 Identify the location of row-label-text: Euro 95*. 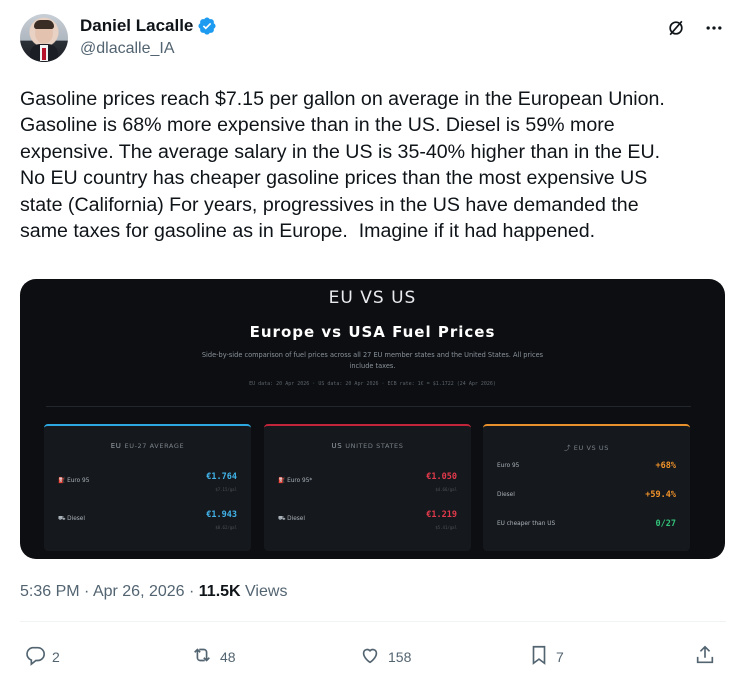
(300, 481).